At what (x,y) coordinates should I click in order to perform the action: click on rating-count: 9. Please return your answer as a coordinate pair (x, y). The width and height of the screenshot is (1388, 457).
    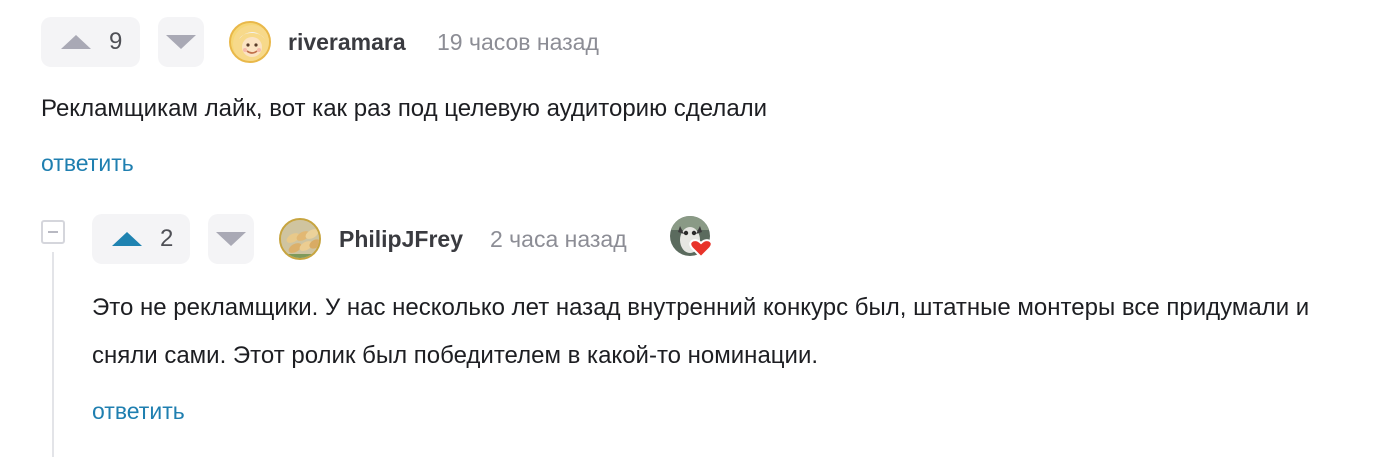
    Looking at the image, I should click on (116, 41).